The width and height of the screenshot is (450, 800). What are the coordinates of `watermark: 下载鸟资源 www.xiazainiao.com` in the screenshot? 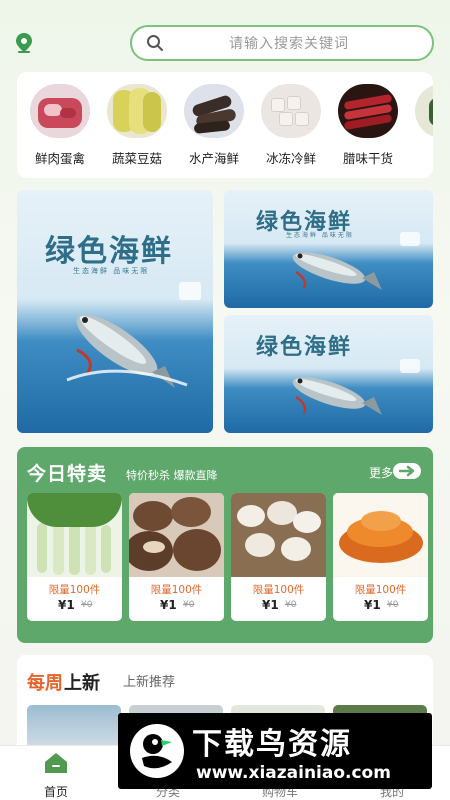 It's located at (275, 751).